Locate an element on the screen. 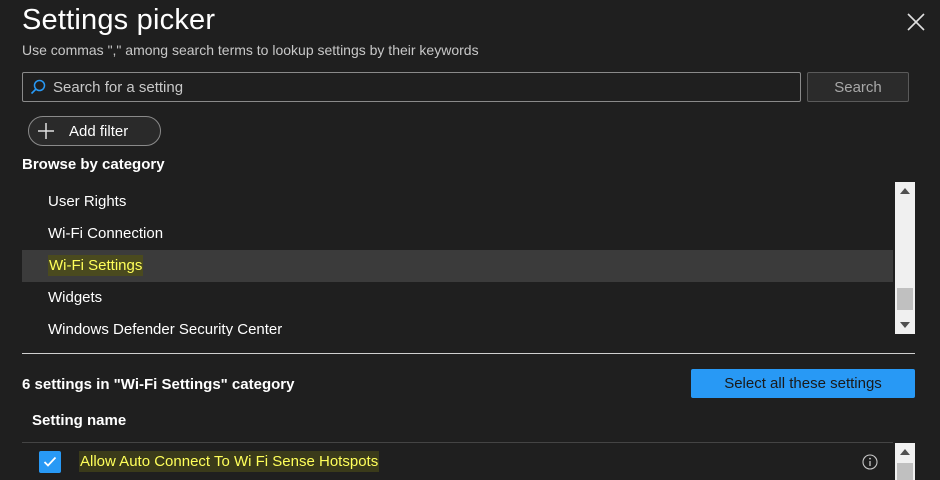  setting-checkbox is located at coordinates (50, 461).